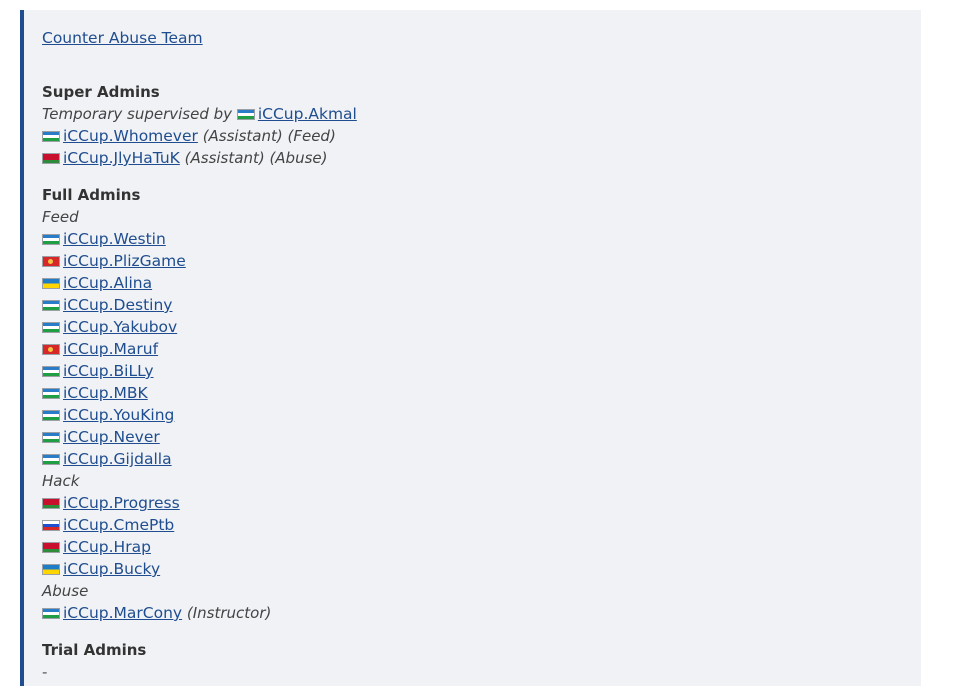 This screenshot has height=694, width=960. What do you see at coordinates (256, 158) in the screenshot?
I see `role-note: (Assistant) (Abuse)` at bounding box center [256, 158].